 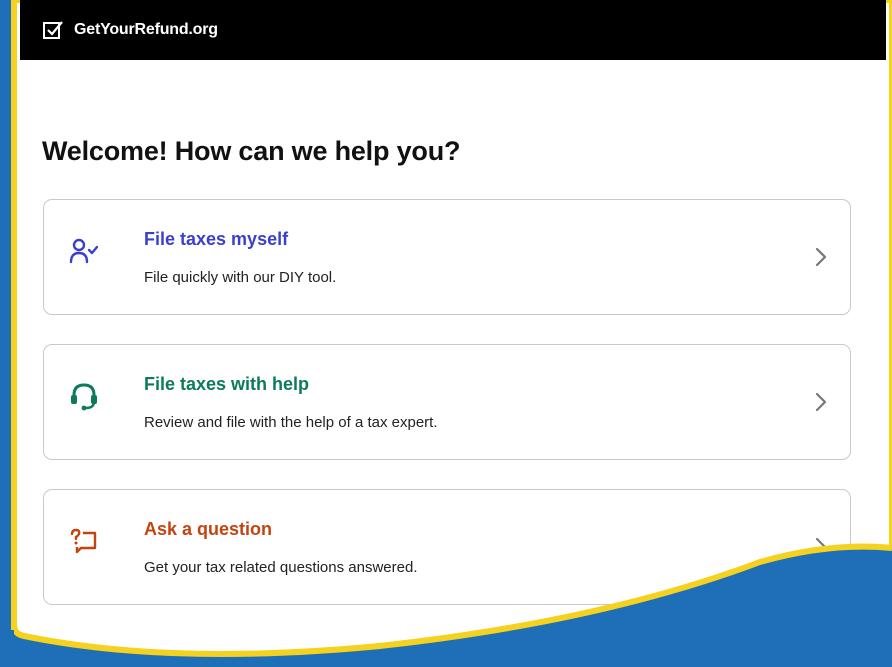 What do you see at coordinates (216, 239) in the screenshot?
I see `option-title: File taxes myself` at bounding box center [216, 239].